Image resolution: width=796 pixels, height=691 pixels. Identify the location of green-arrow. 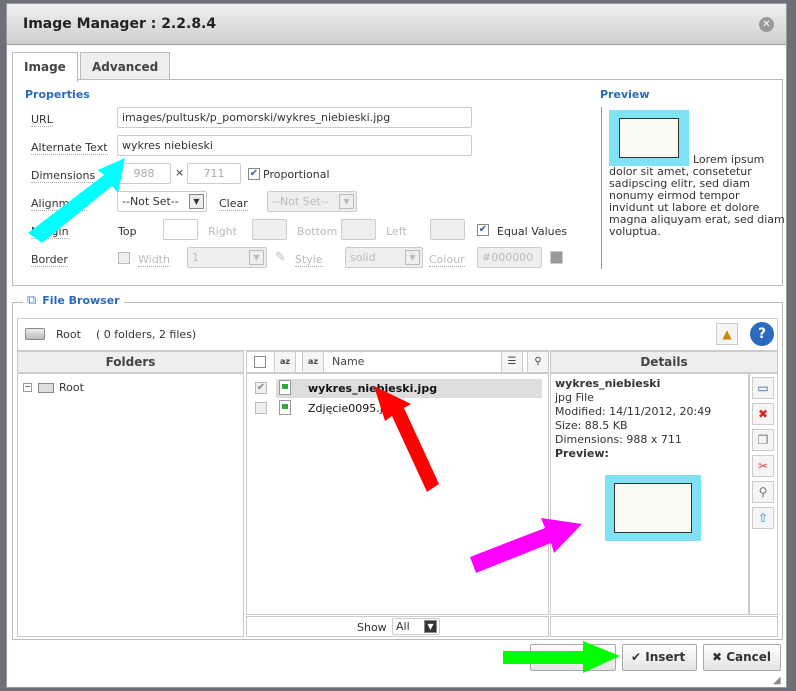
(561, 657).